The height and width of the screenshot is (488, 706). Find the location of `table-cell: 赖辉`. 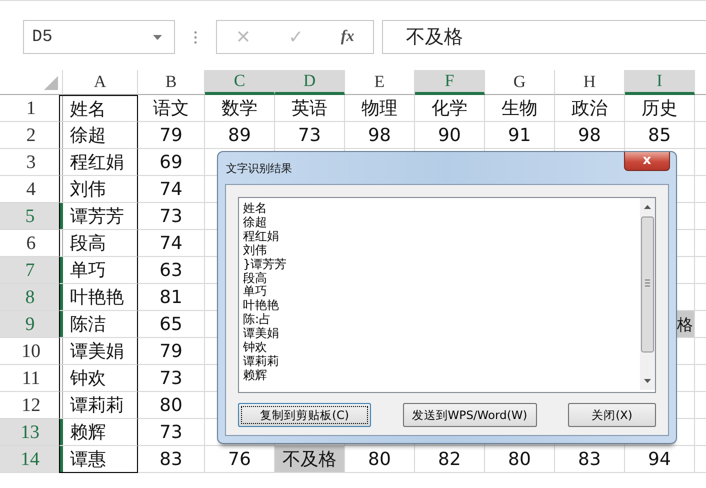

table-cell: 赖辉 is located at coordinates (98, 432).